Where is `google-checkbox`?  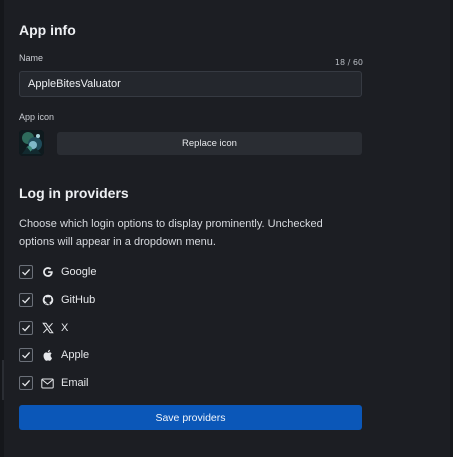
google-checkbox is located at coordinates (26, 272).